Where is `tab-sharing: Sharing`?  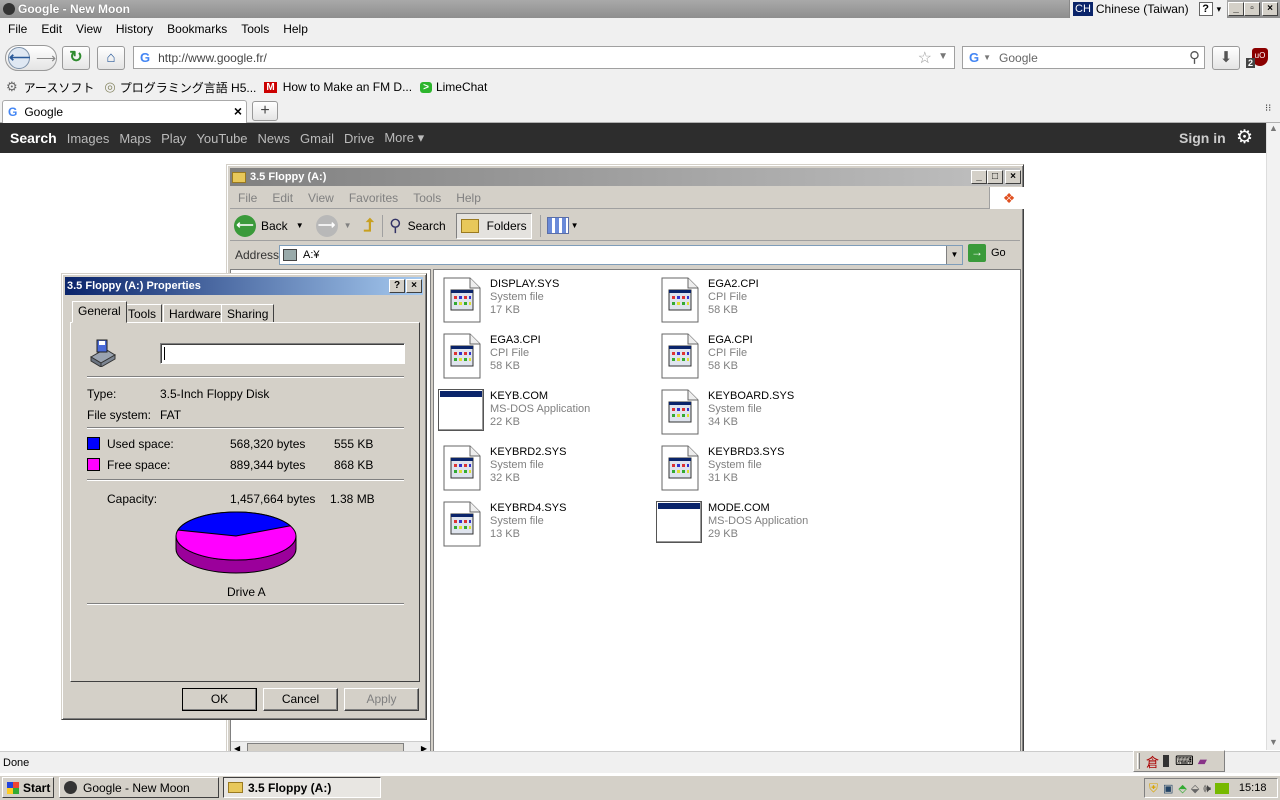 tab-sharing: Sharing is located at coordinates (248, 313).